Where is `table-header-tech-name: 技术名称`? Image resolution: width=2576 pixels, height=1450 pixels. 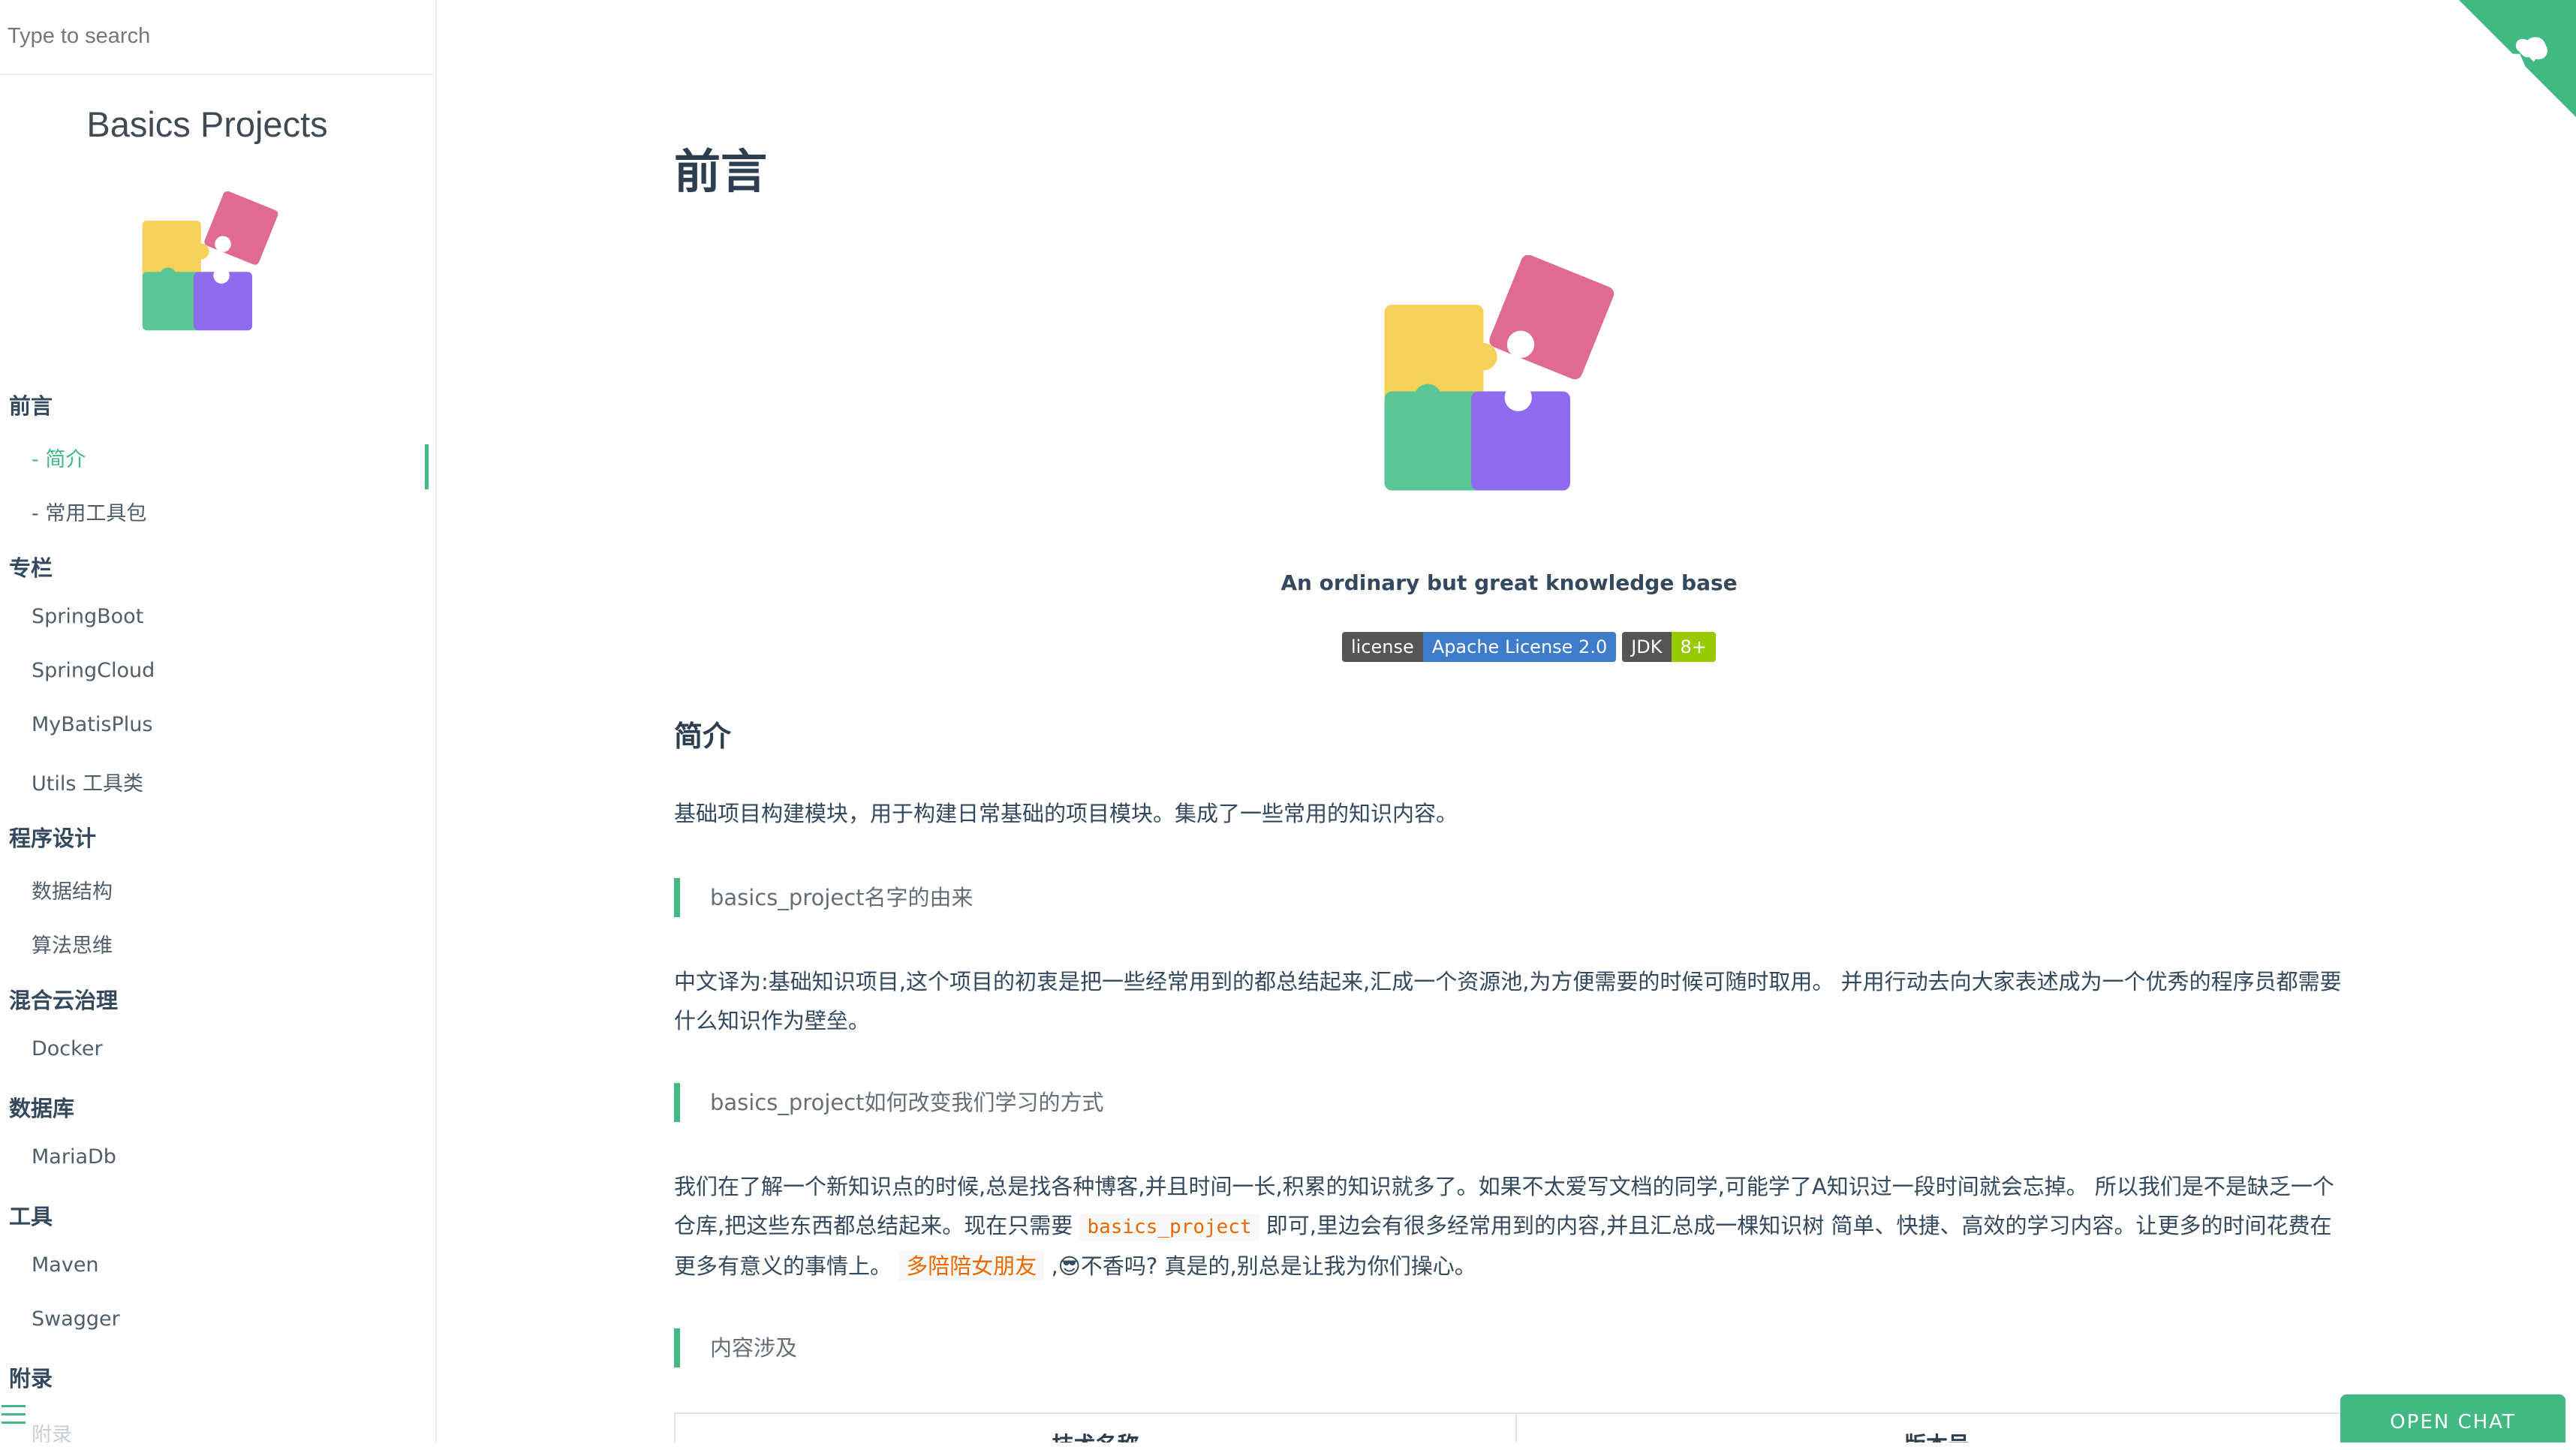
table-header-tech-name: 技术名称 is located at coordinates (1096, 1428).